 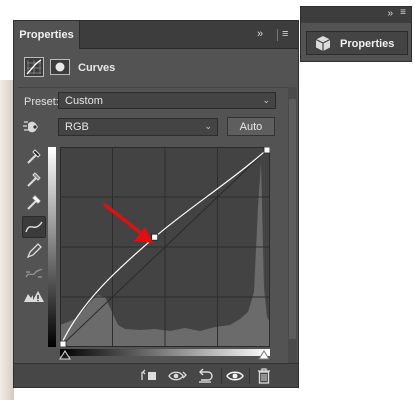 I want to click on panel-header: Properties » ≡, so click(x=156, y=35).